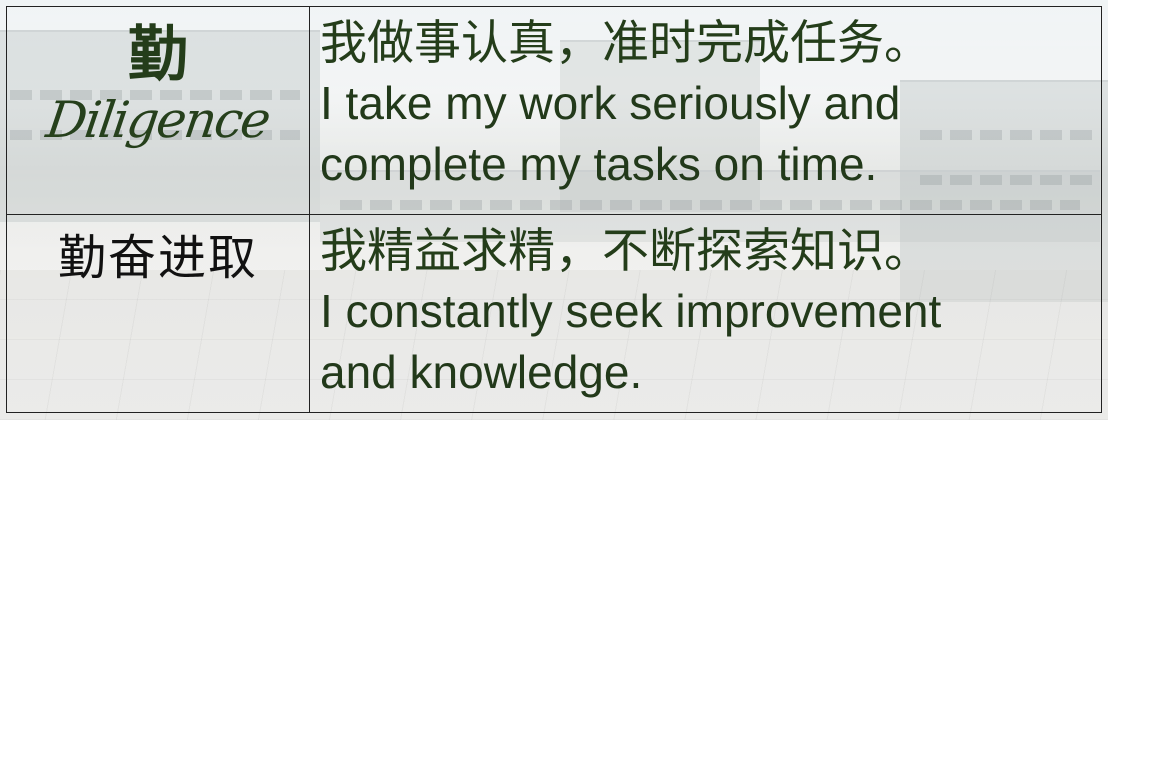 The width and height of the screenshot is (1152, 768). I want to click on english-statement-line1: I take my work seriously and, so click(610, 103).